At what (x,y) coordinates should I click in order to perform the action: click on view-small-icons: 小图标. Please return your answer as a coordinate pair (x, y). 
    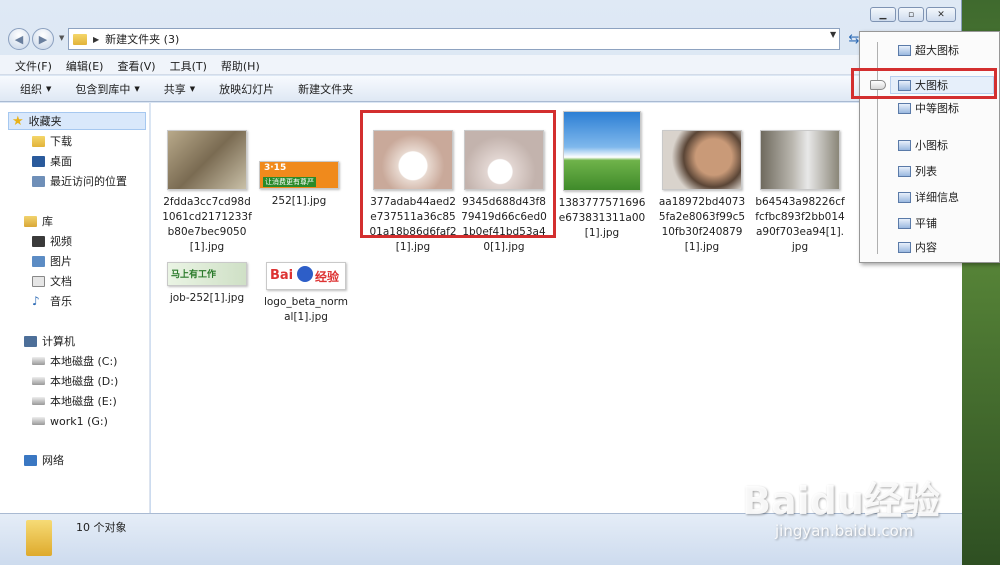
    Looking at the image, I should click on (923, 145).